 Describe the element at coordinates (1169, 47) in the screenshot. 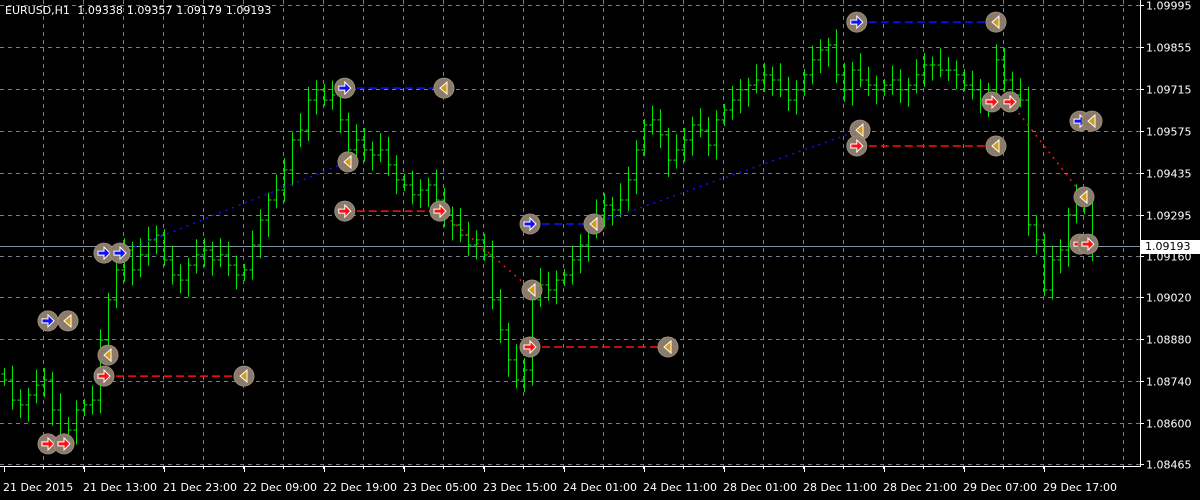

I see `price-axis-label: 1.09855` at that location.